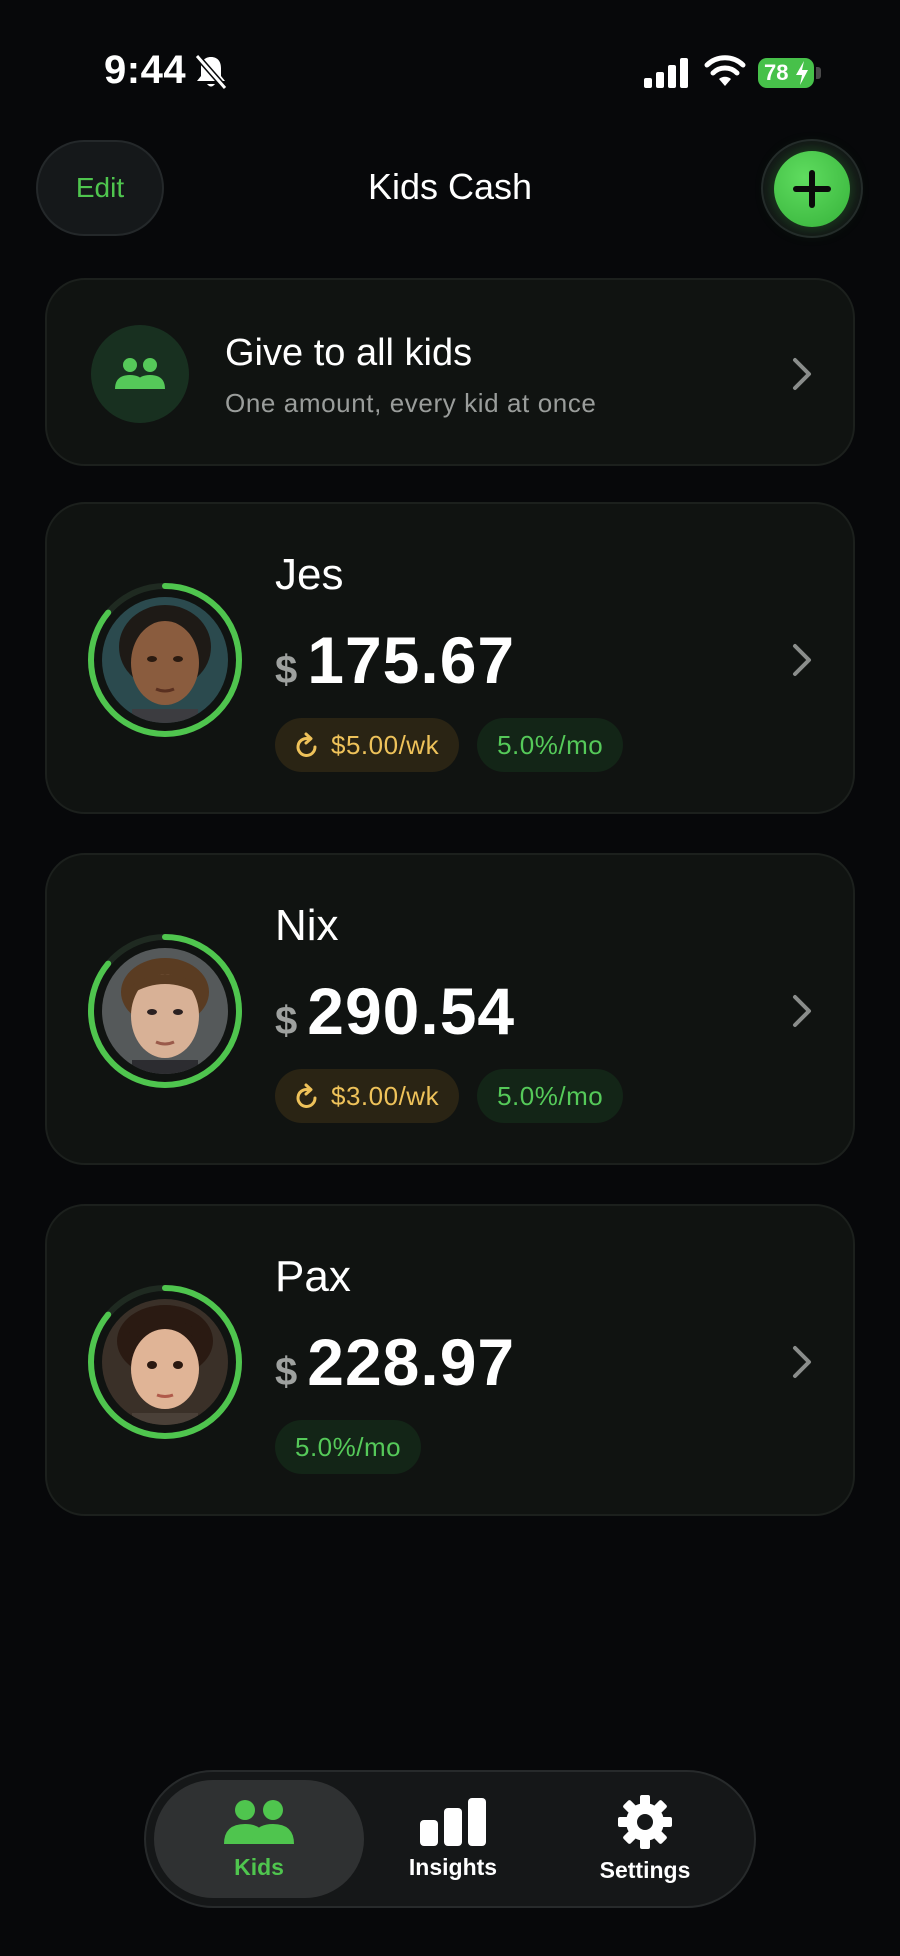 Image resolution: width=900 pixels, height=1956 pixels. I want to click on allowance-label: $5.00/wk, so click(385, 744).